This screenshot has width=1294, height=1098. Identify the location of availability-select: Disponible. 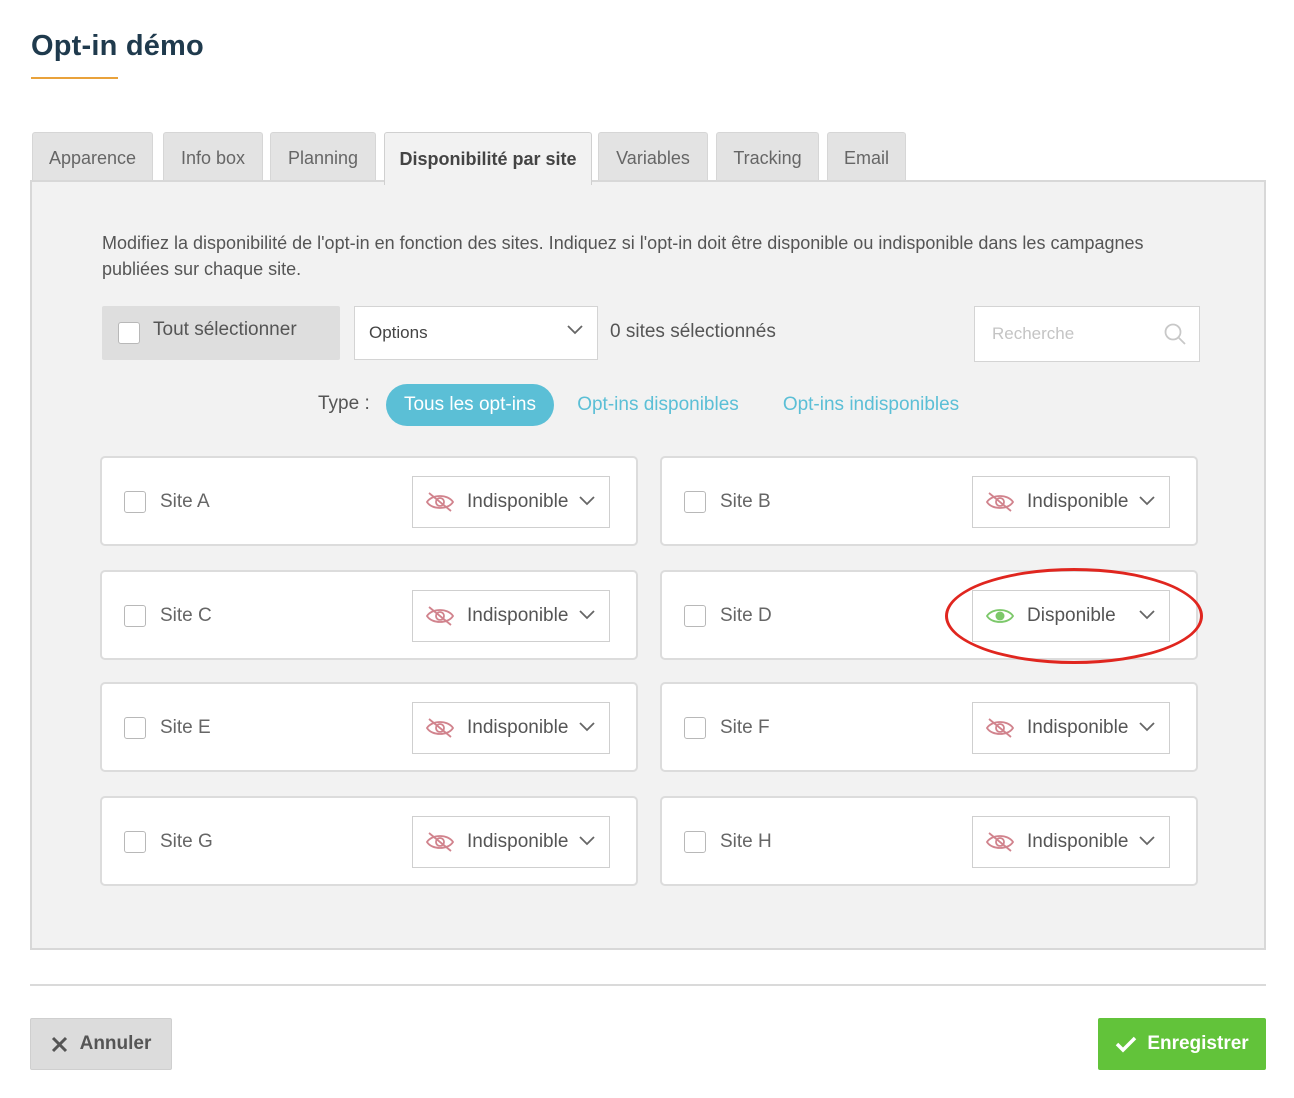
(1071, 616).